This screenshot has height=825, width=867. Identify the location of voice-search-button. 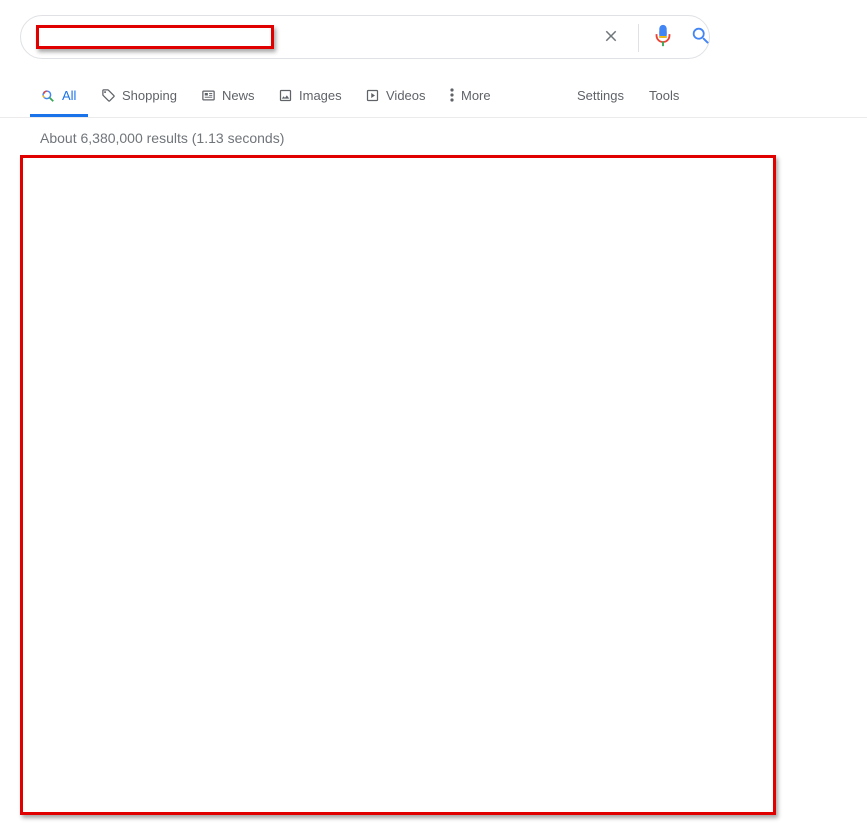
(663, 38).